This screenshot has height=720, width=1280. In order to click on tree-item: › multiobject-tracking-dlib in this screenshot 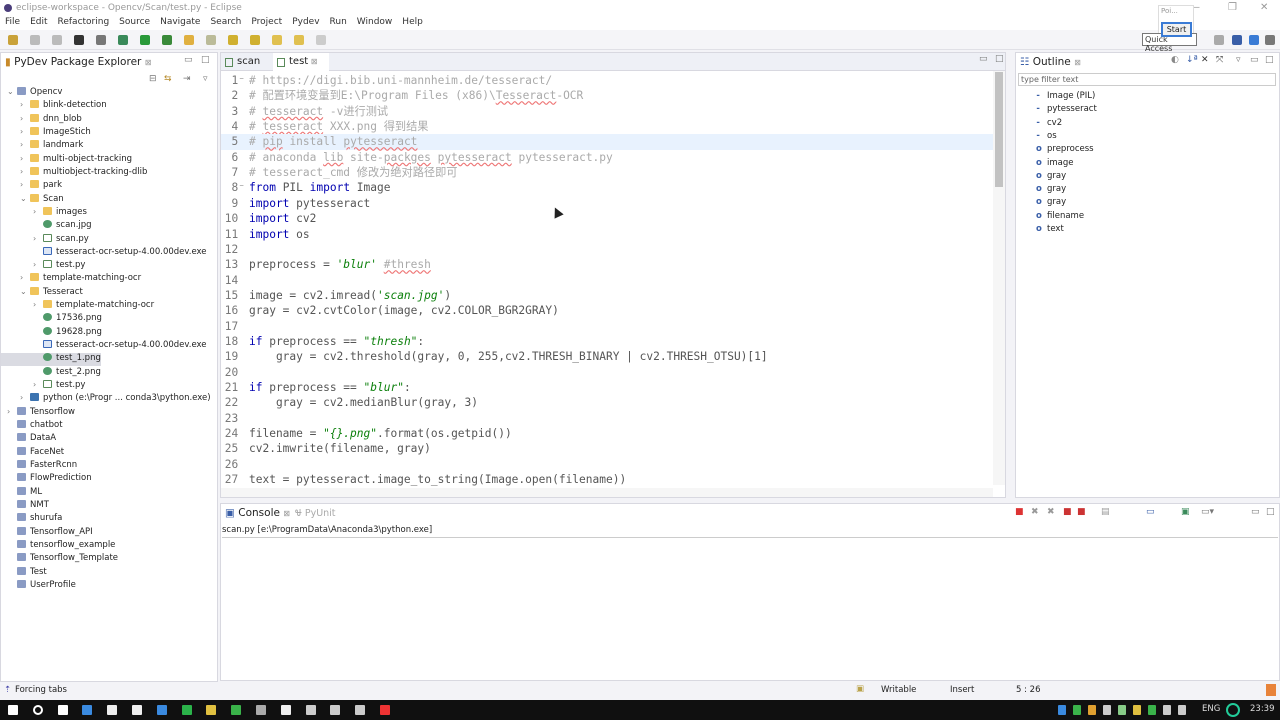, I will do `click(74, 173)`.